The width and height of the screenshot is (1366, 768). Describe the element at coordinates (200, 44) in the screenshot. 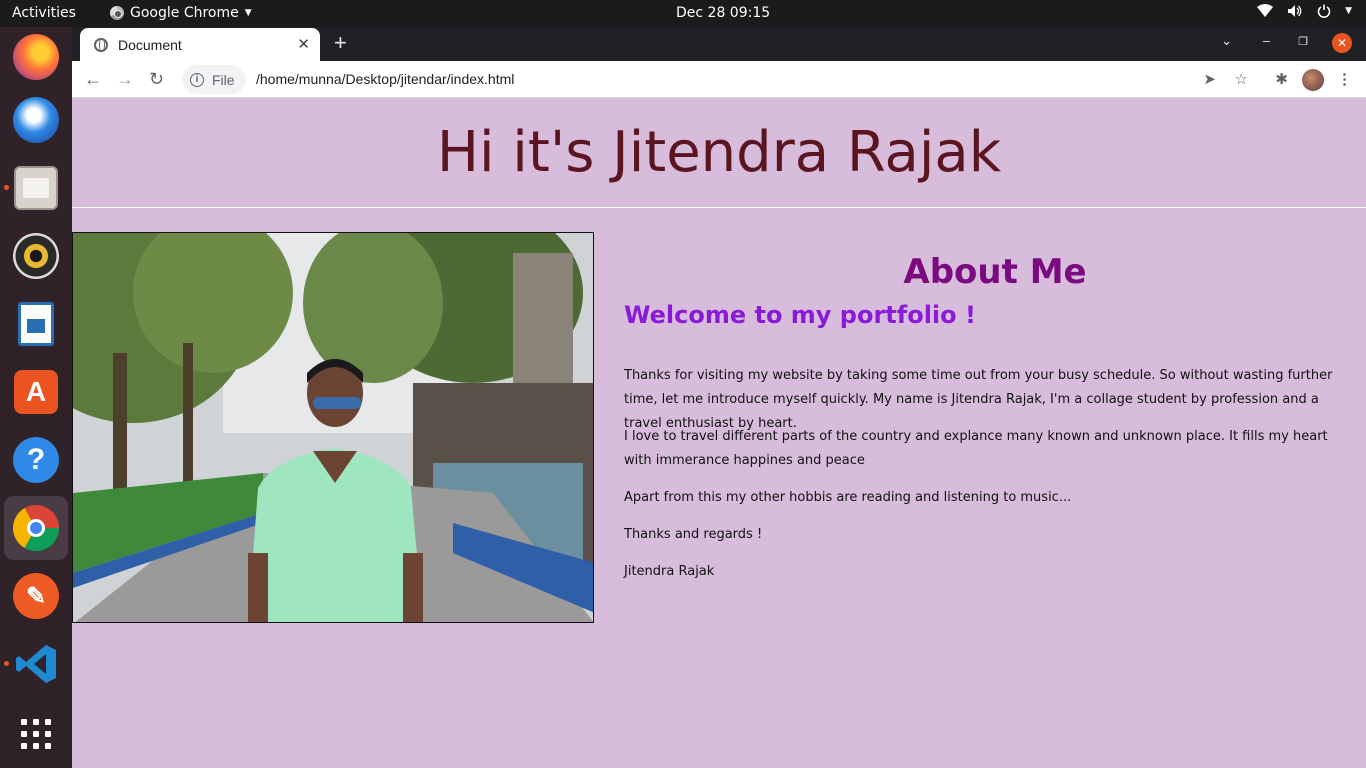

I see `tab-document: Document ✕` at that location.